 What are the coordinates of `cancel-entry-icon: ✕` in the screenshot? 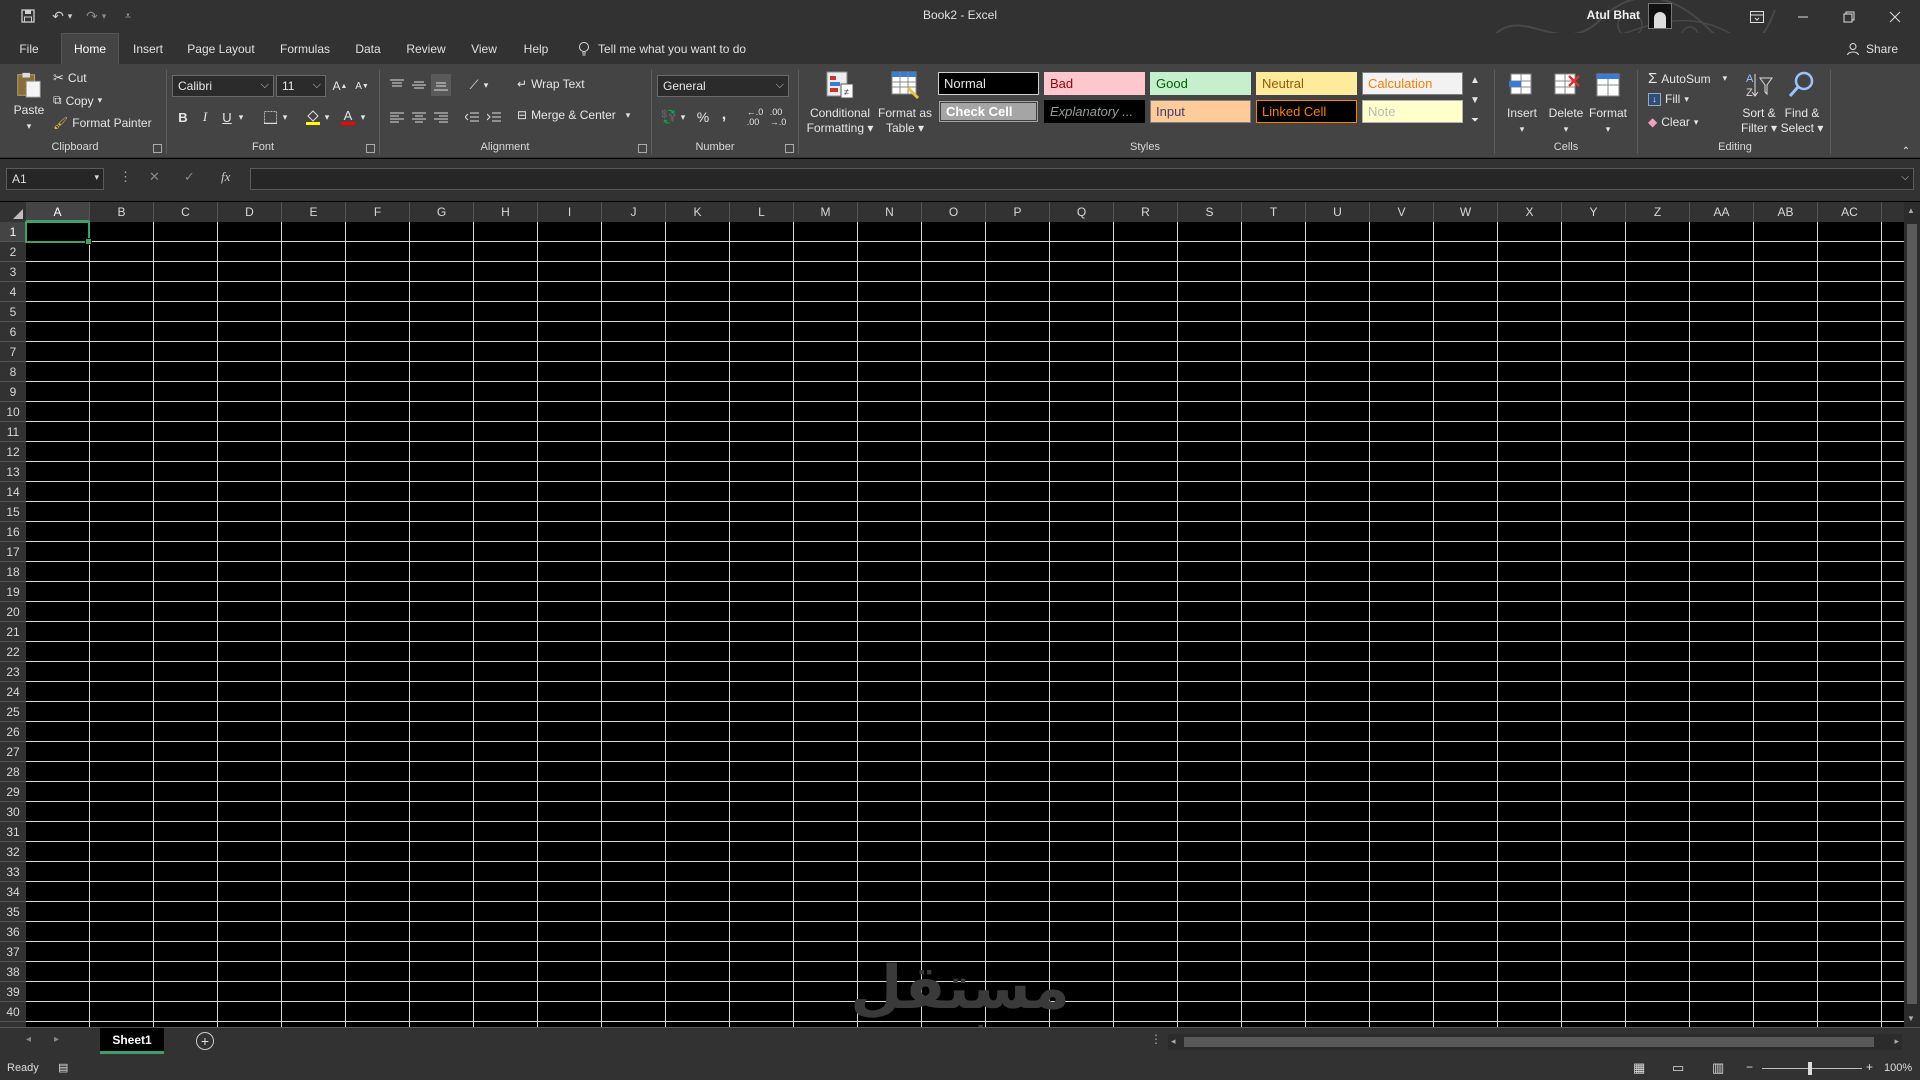 It's located at (154, 177).